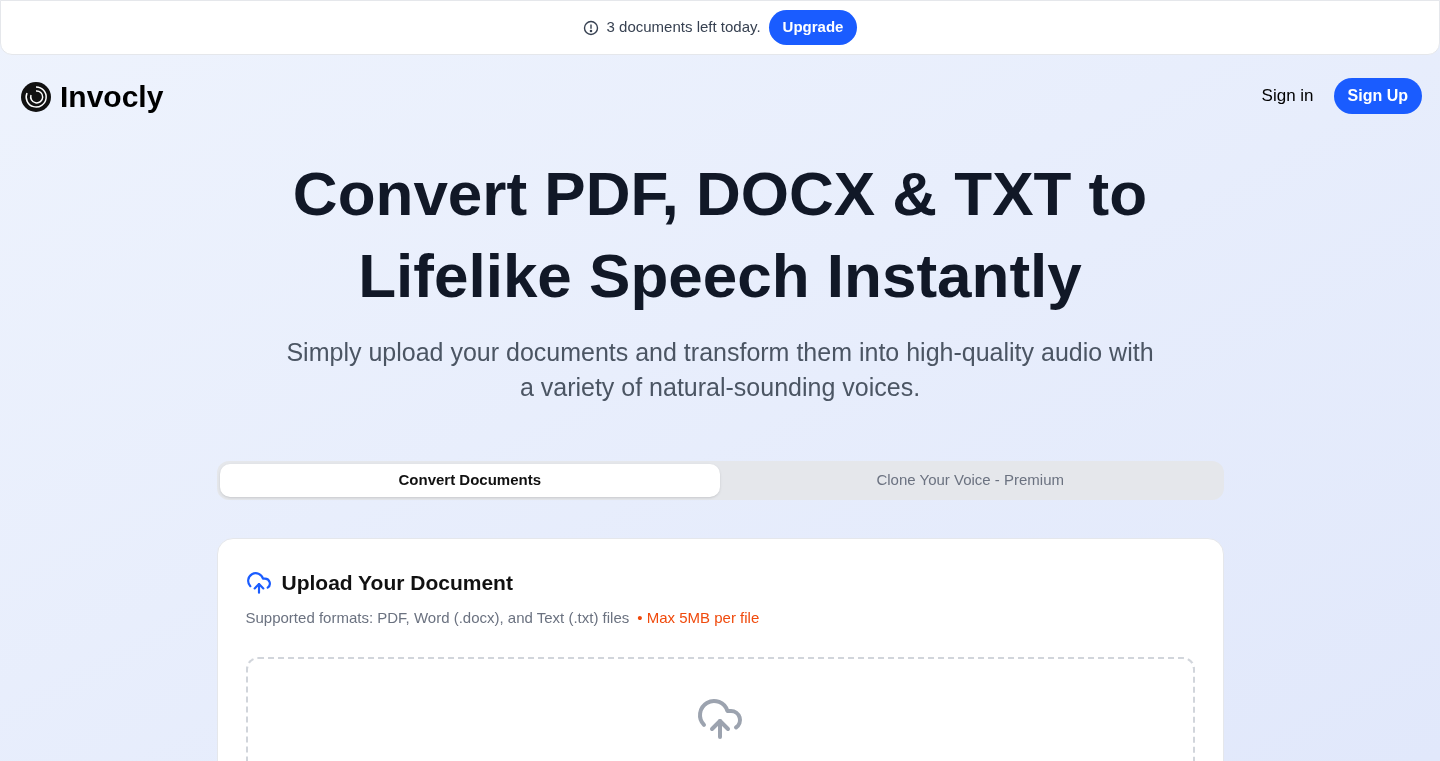 Image resolution: width=1440 pixels, height=761 pixels. What do you see at coordinates (258, 582) in the screenshot?
I see `upload-icon` at bounding box center [258, 582].